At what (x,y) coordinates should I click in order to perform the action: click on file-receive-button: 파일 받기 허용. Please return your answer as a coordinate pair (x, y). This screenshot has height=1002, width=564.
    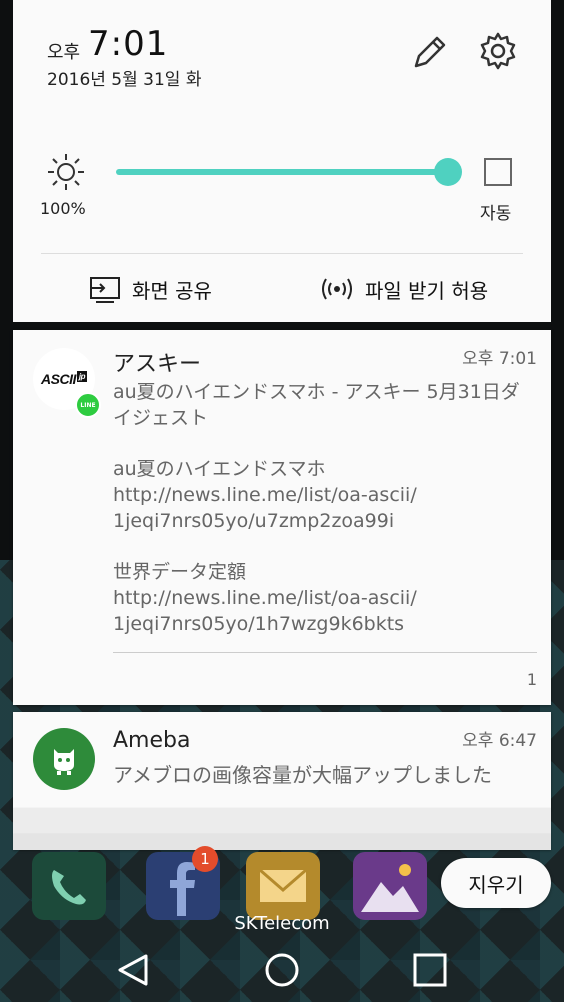
    Looking at the image, I should click on (403, 289).